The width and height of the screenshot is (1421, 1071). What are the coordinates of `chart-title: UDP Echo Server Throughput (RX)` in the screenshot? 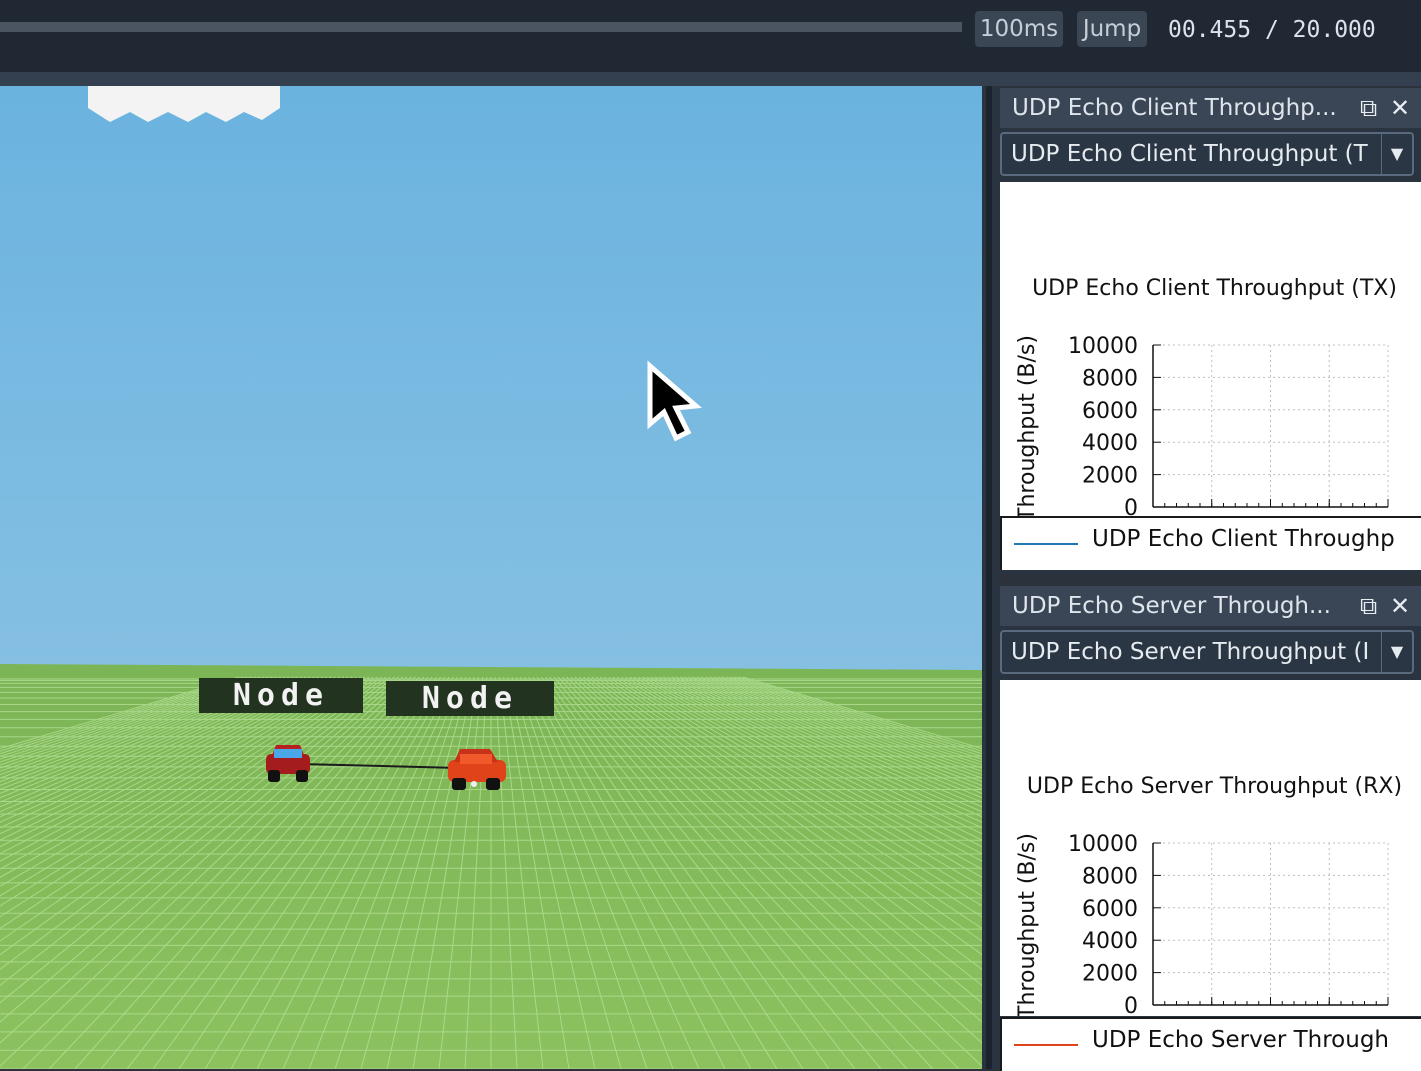 It's located at (1214, 786).